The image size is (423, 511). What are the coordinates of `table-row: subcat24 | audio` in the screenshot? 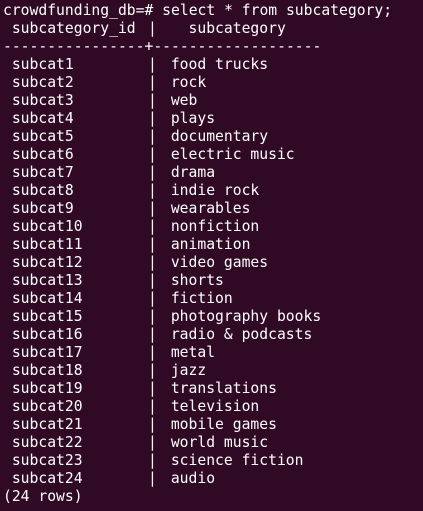 It's located at (213, 479).